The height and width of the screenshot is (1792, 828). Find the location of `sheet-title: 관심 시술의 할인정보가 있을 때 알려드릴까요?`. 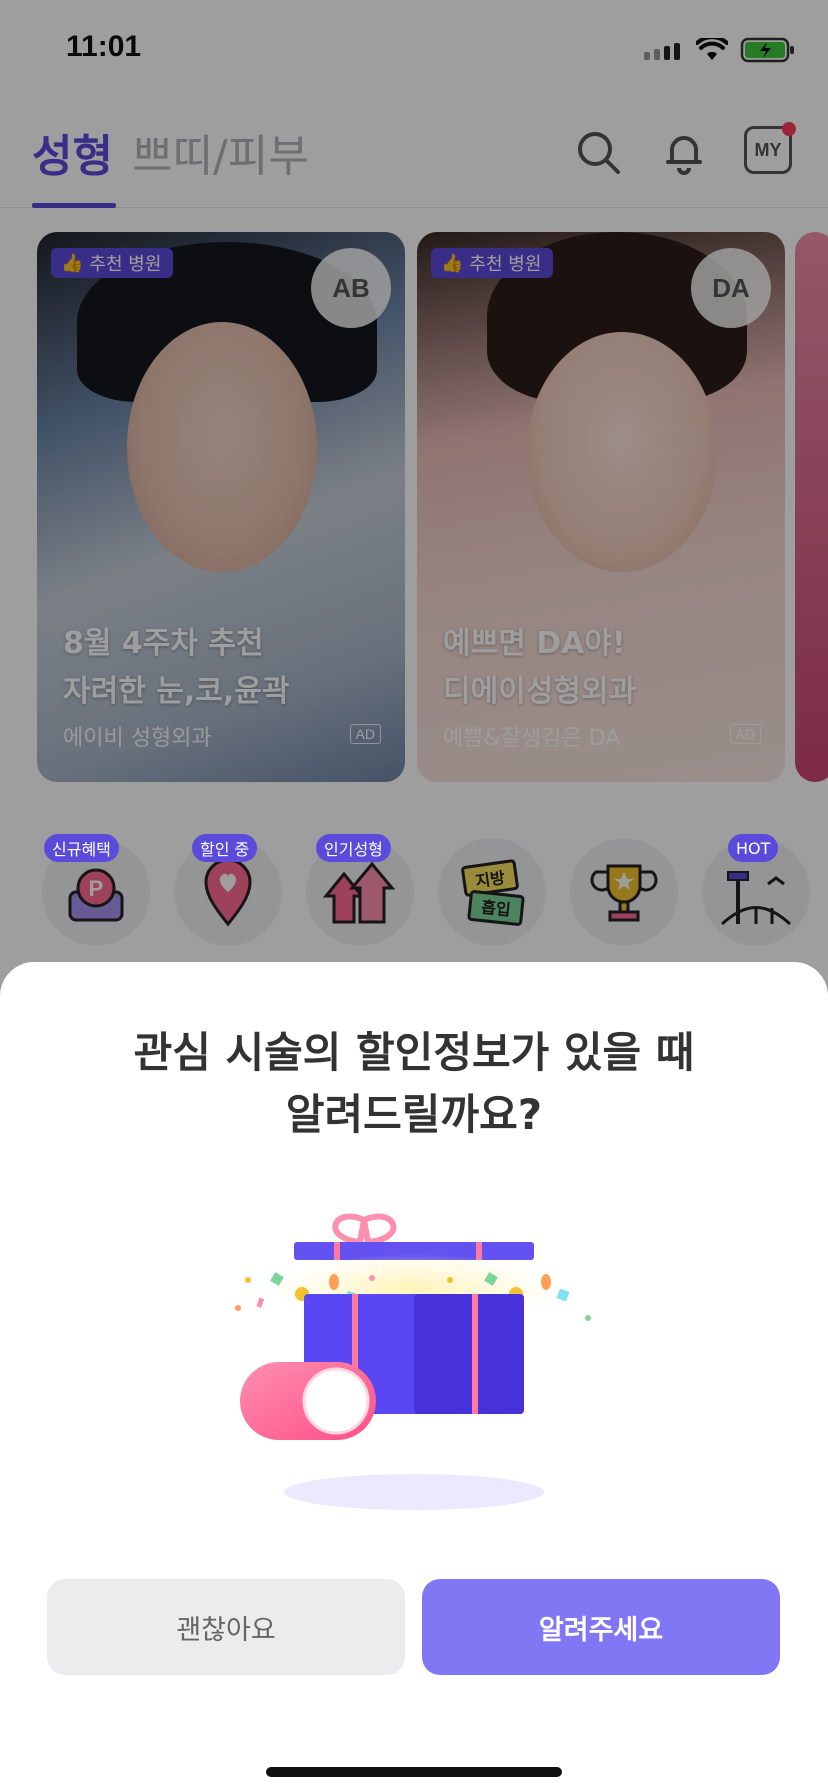

sheet-title: 관심 시술의 할인정보가 있을 때 알려드릴까요? is located at coordinates (414, 1084).